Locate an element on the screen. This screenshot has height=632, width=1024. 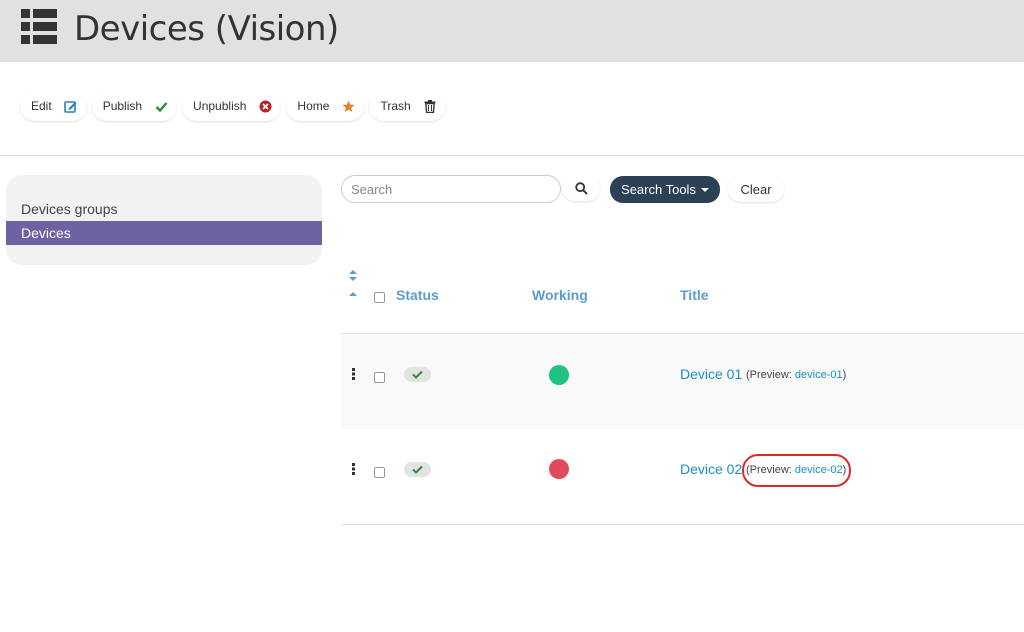
unpublish-label: Unpublish is located at coordinates (220, 106).